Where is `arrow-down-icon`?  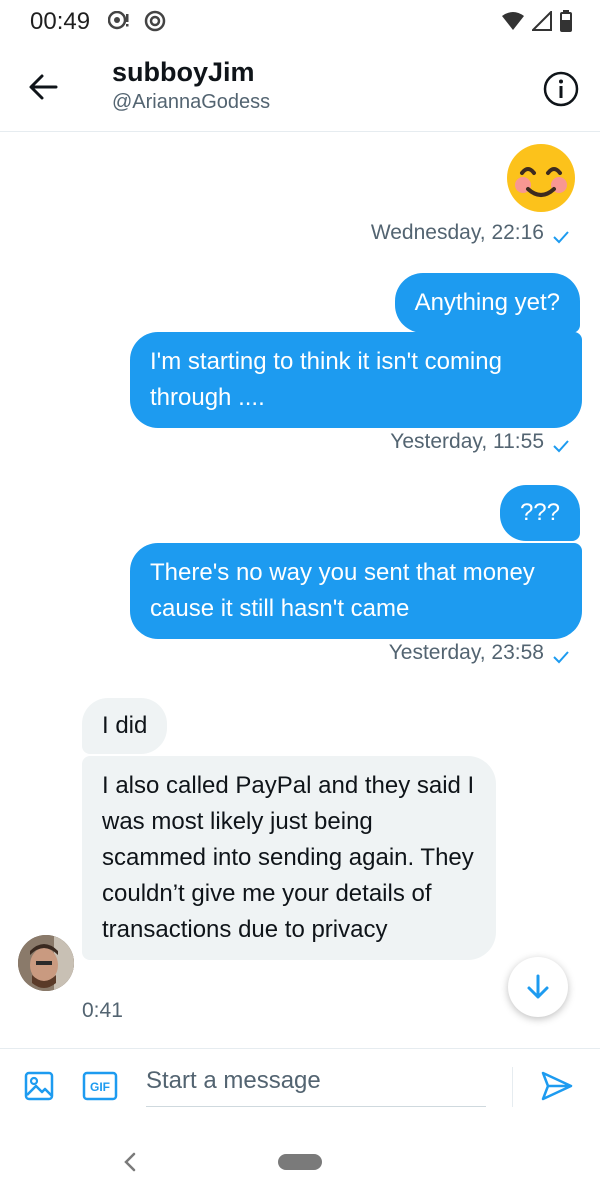
arrow-down-icon is located at coordinates (538, 986).